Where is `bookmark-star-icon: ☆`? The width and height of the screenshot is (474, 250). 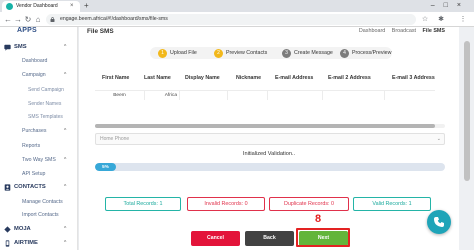
bookmark-star-icon: ☆ is located at coordinates (425, 19).